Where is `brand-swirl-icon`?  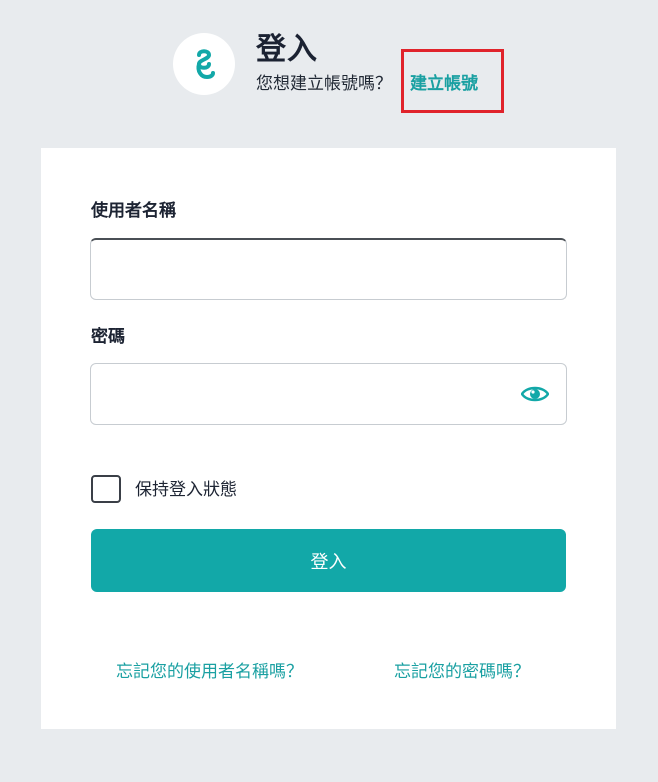 brand-swirl-icon is located at coordinates (205, 64).